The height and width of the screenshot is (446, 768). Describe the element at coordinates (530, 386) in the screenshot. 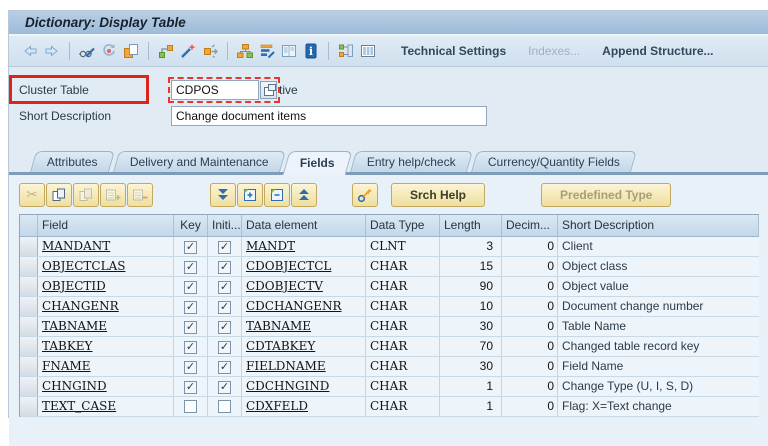

I see `decimals-cell: 0` at that location.